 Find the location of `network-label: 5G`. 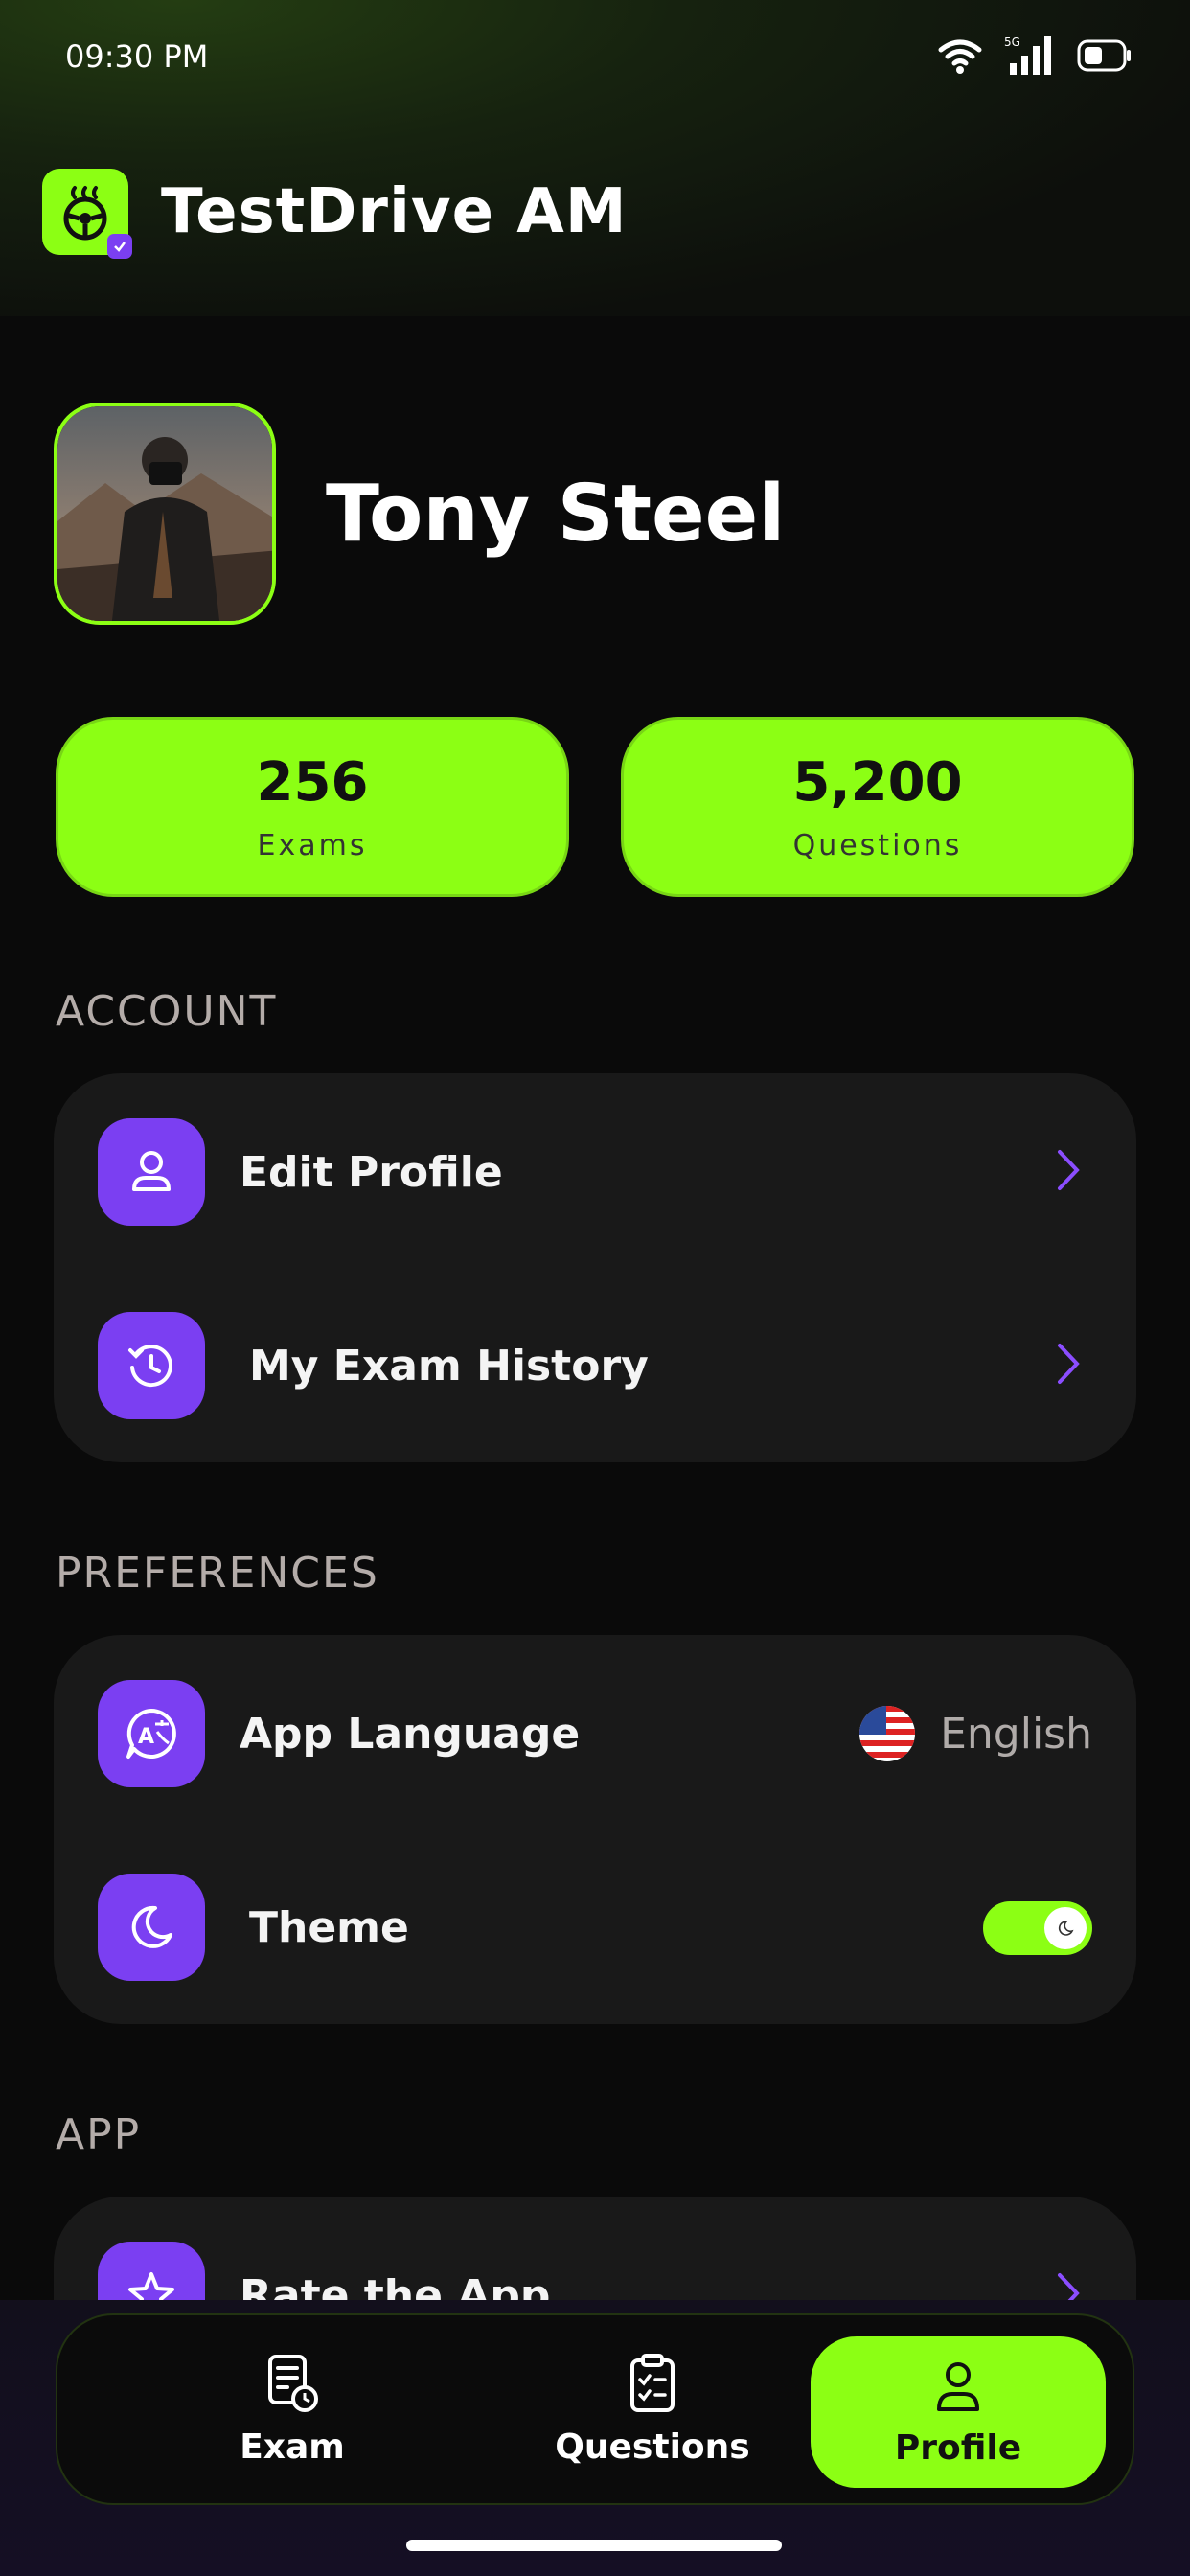

network-label: 5G is located at coordinates (1012, 42).